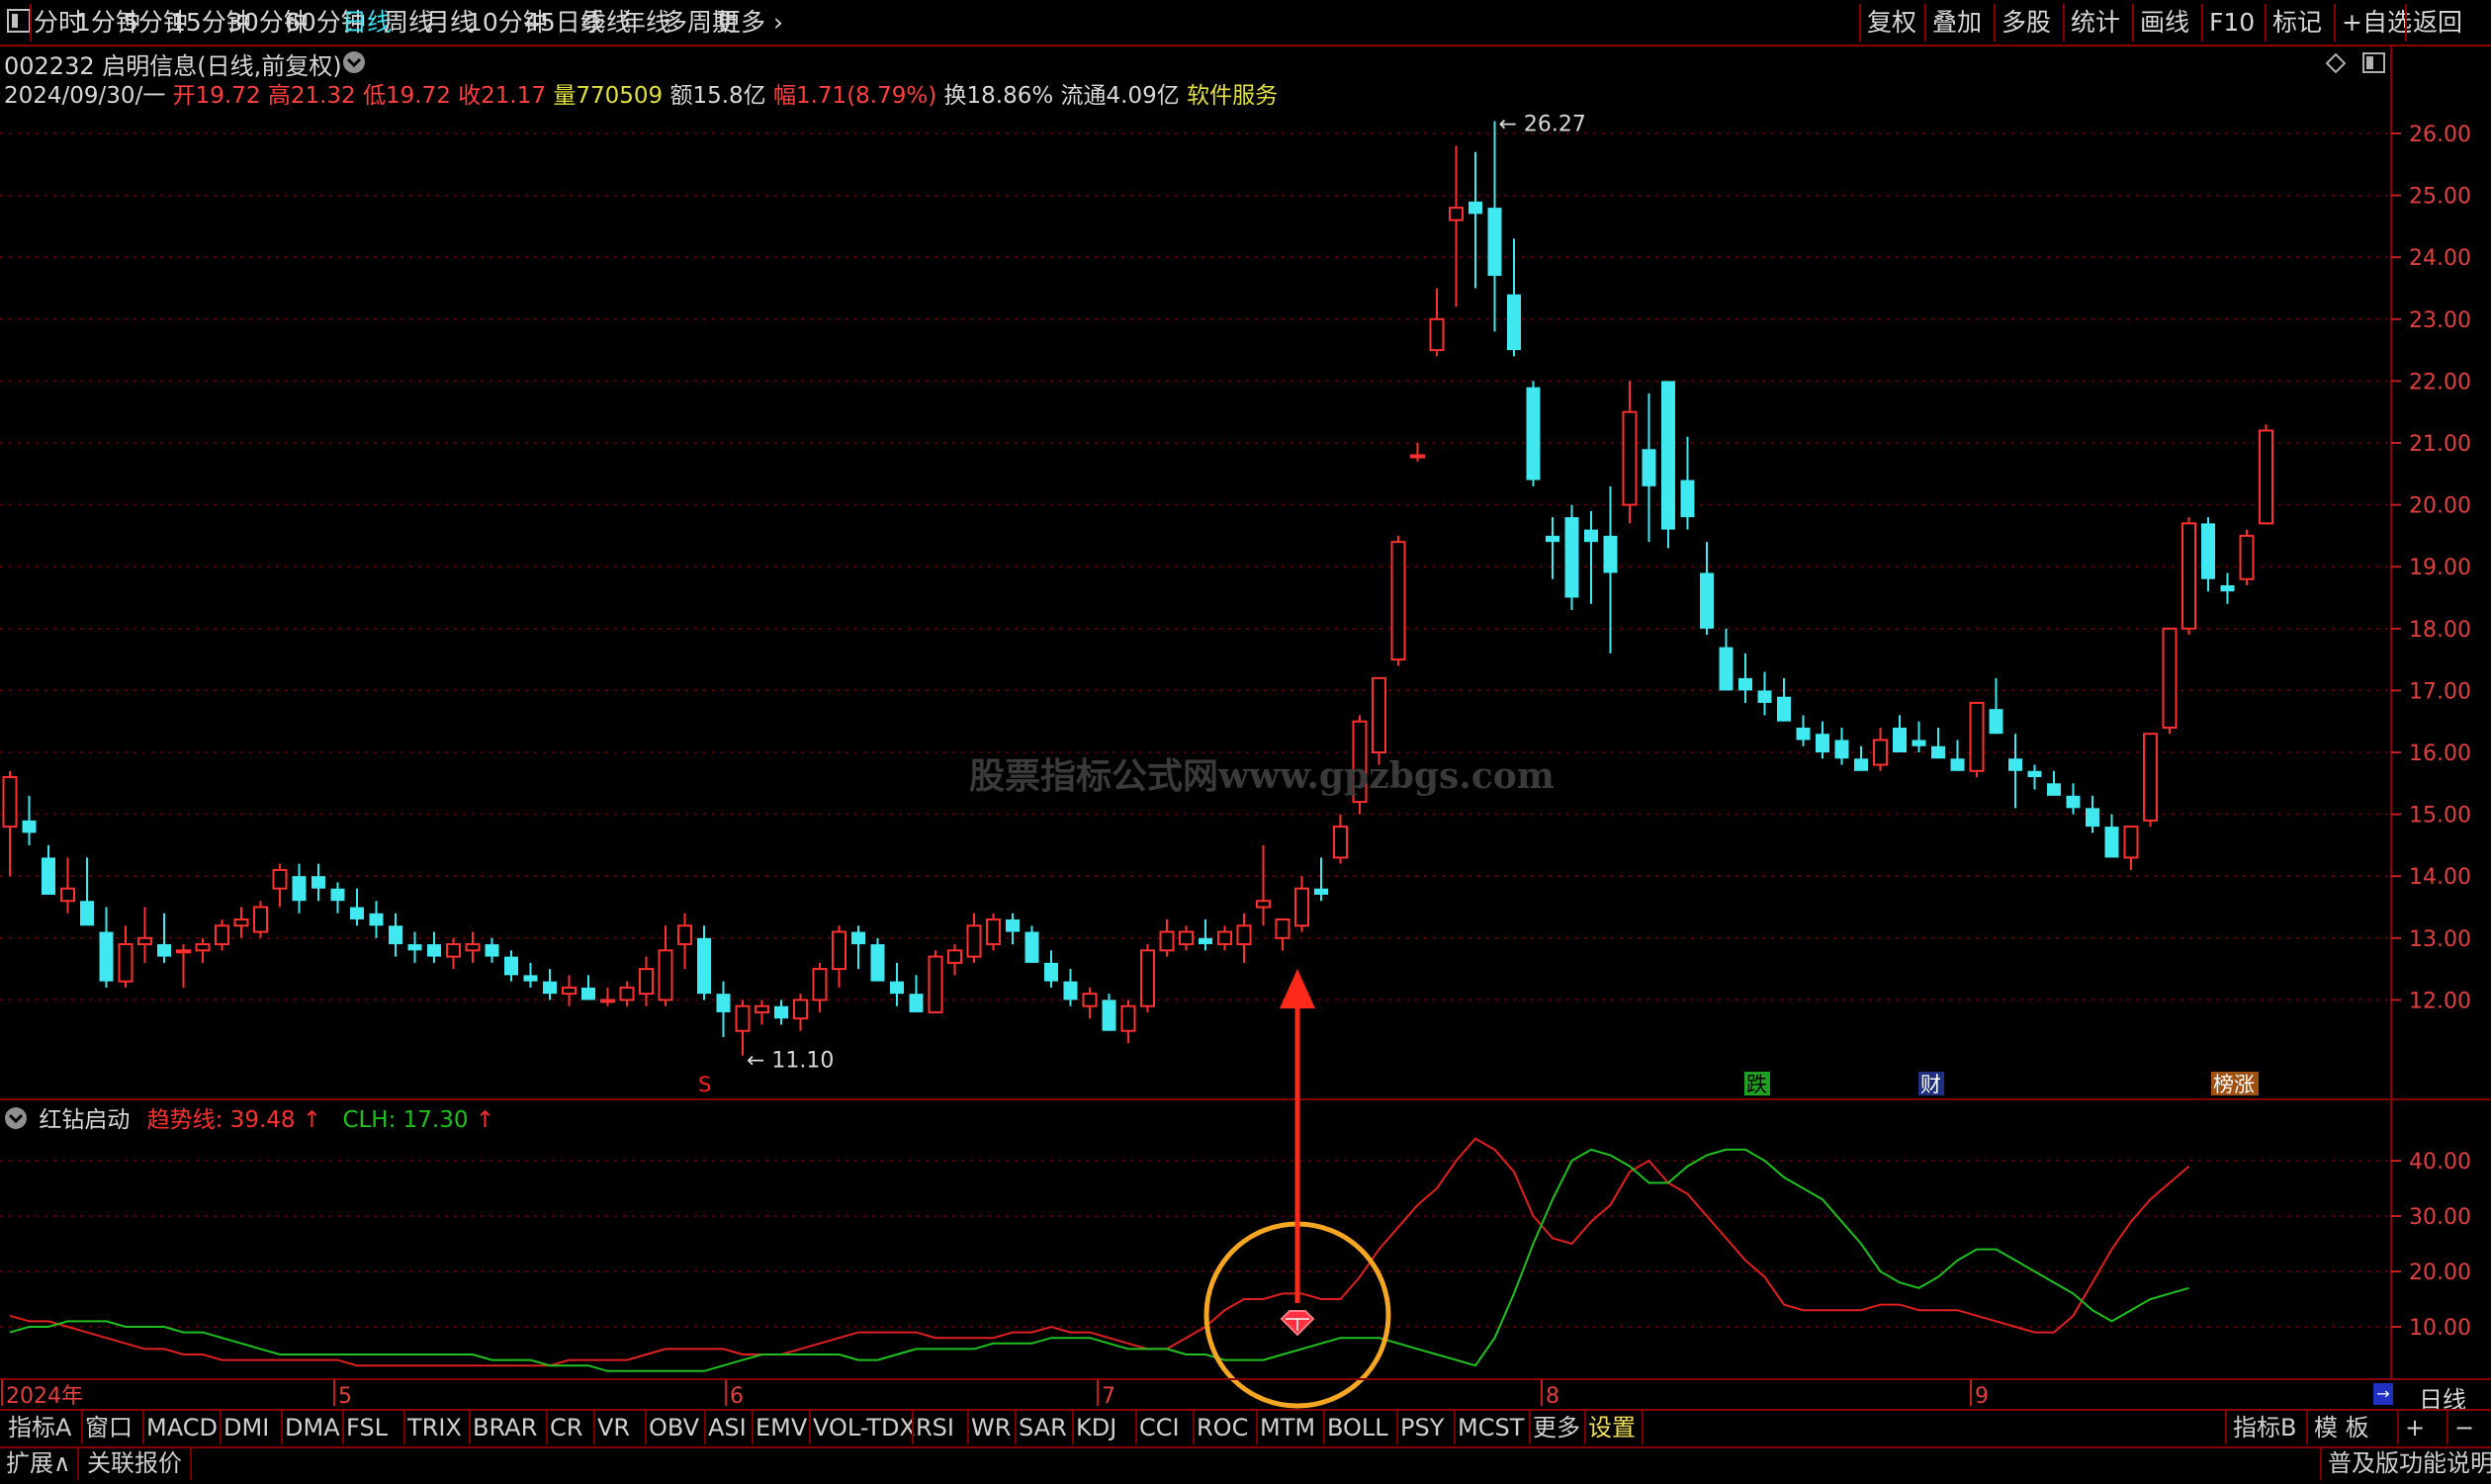 The image size is (2491, 1484). What do you see at coordinates (566, 1427) in the screenshot?
I see `indicator-tab-8: CR` at bounding box center [566, 1427].